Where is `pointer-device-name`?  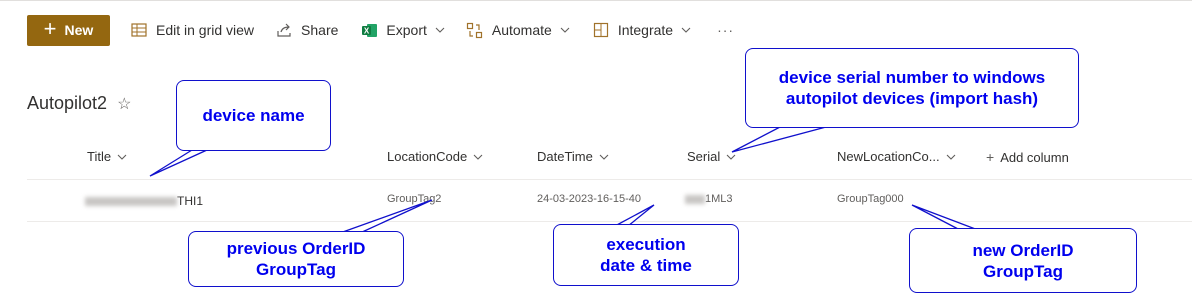 pointer-device-name is located at coordinates (178, 163).